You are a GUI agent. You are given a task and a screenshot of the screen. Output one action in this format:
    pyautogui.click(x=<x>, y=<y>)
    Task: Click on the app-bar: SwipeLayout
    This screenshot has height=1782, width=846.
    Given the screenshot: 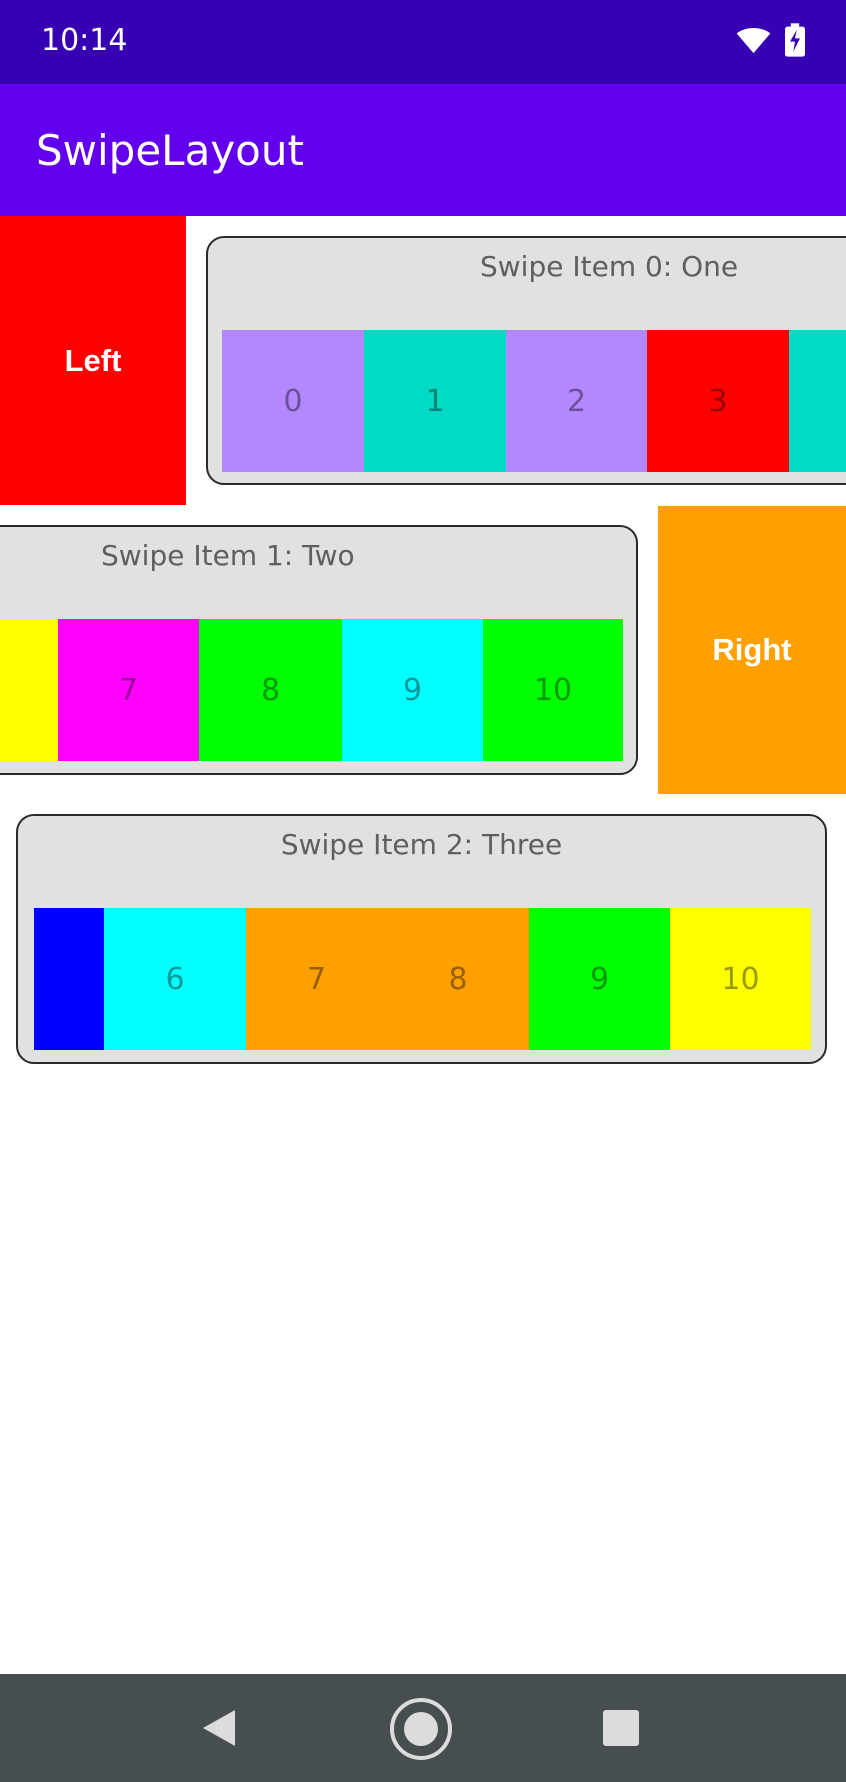 What is the action you would take?
    pyautogui.click(x=423, y=150)
    